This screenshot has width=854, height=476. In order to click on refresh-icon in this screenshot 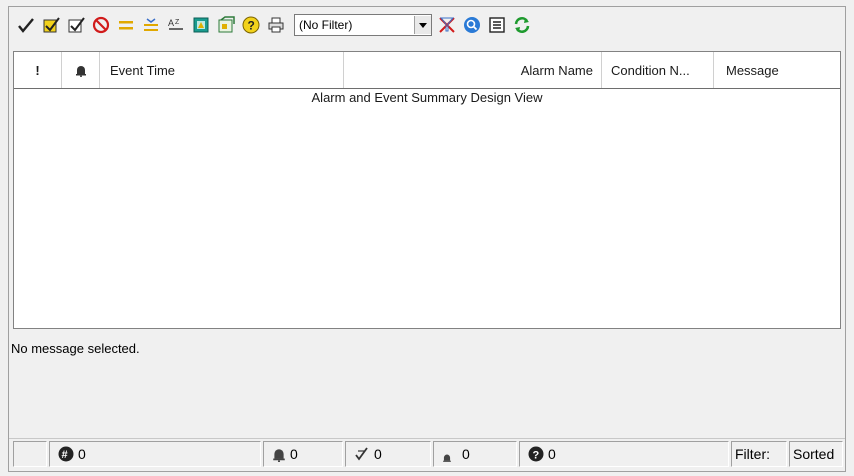, I will do `click(522, 25)`.